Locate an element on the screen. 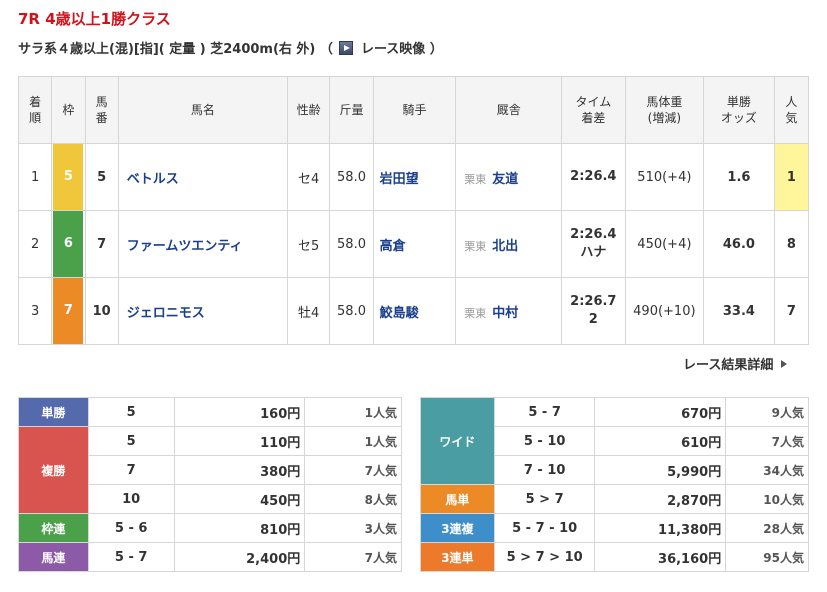 The image size is (827, 592). payout-row: 3連複 5 - 7 - 10 11,380円 28人気 is located at coordinates (614, 528).